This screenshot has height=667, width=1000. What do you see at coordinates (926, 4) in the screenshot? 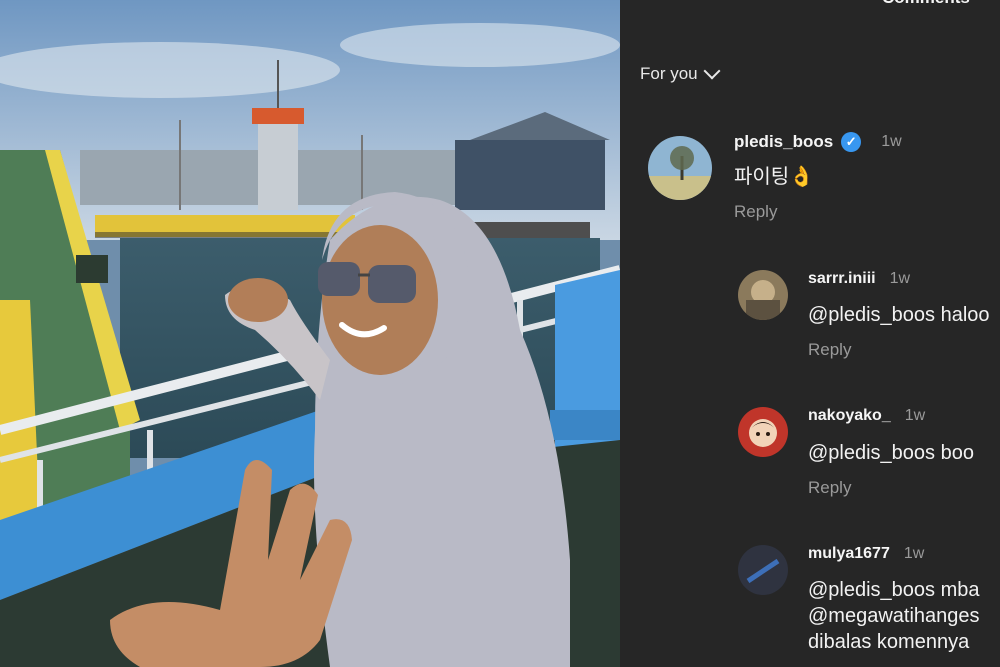
I see `panel-title: Comments` at bounding box center [926, 4].